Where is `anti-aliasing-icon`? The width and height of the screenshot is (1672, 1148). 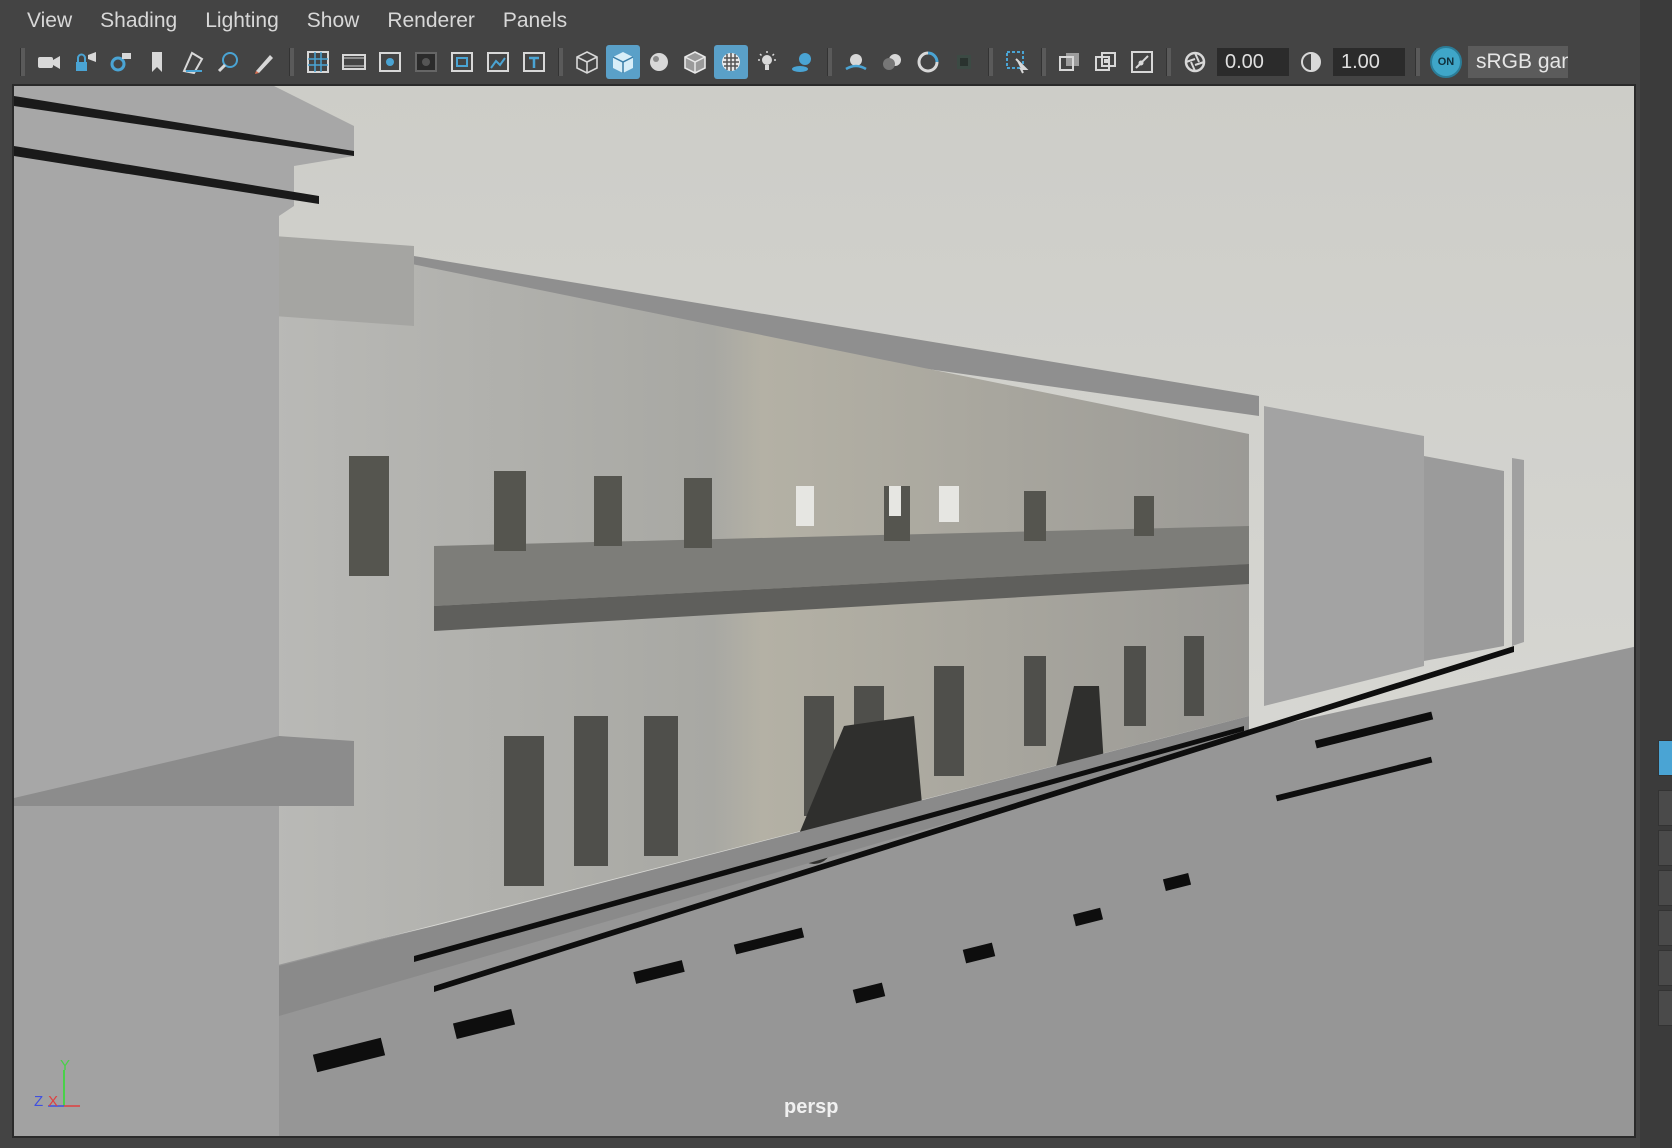 anti-aliasing-icon is located at coordinates (928, 62).